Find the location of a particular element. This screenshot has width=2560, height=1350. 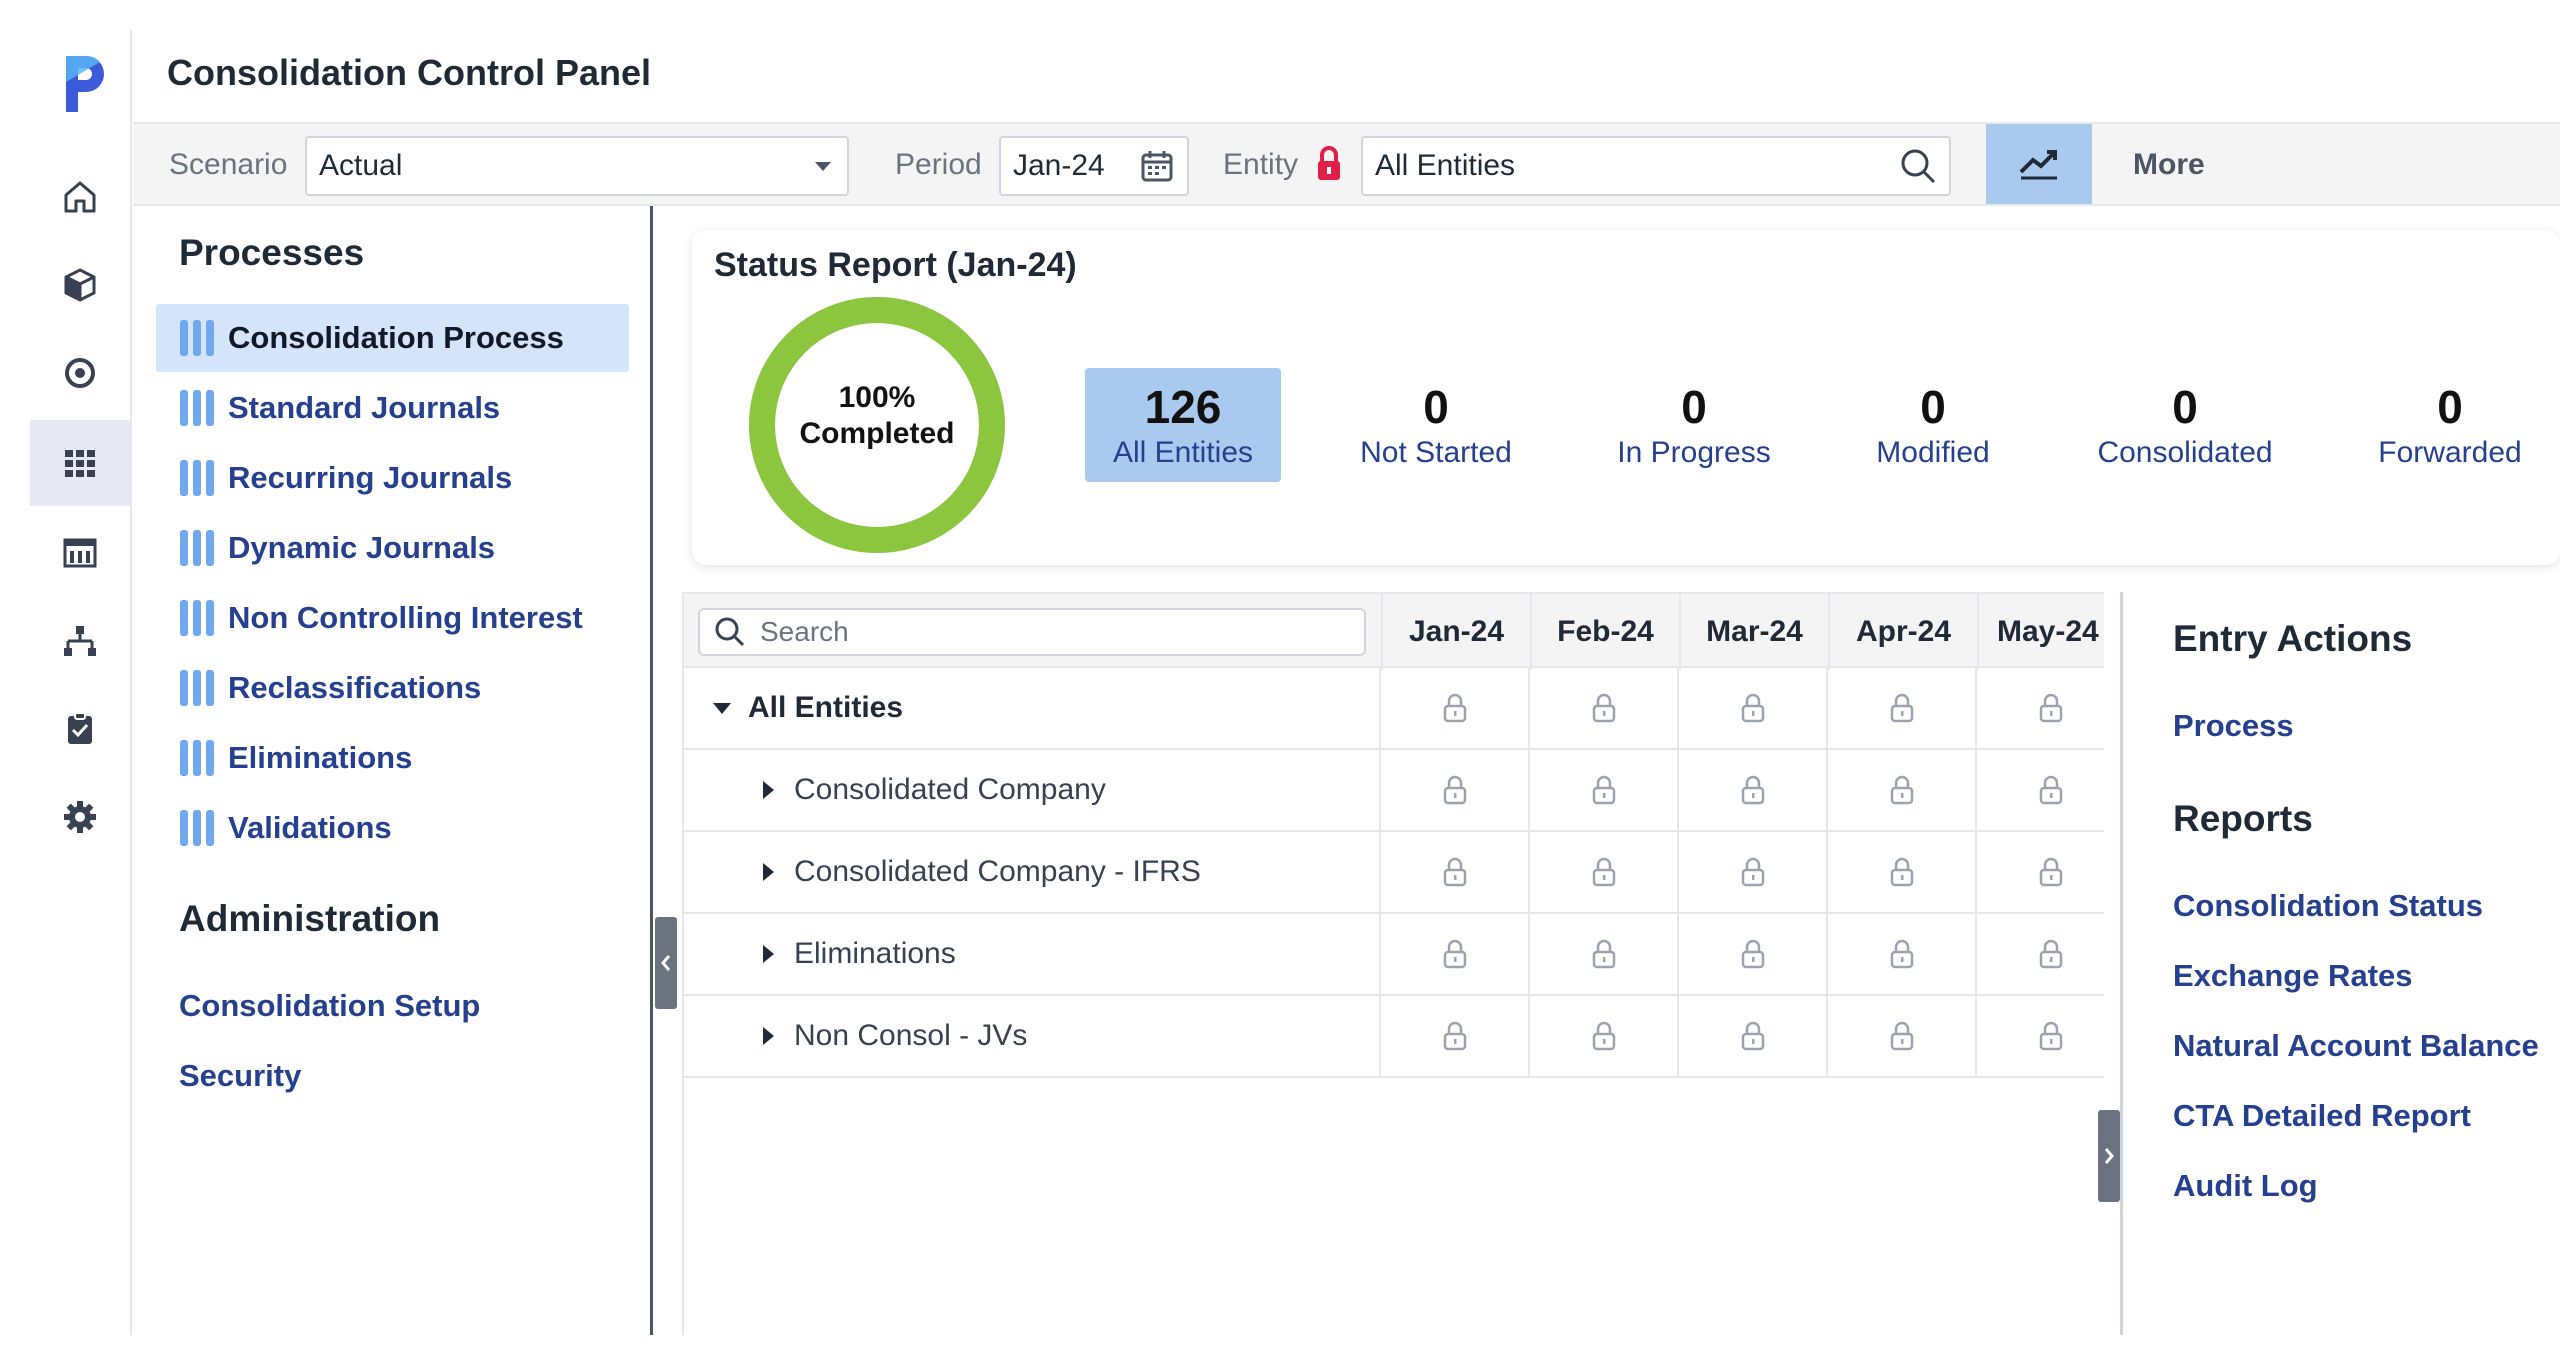

period-value: Jan-24 is located at coordinates (1059, 165).